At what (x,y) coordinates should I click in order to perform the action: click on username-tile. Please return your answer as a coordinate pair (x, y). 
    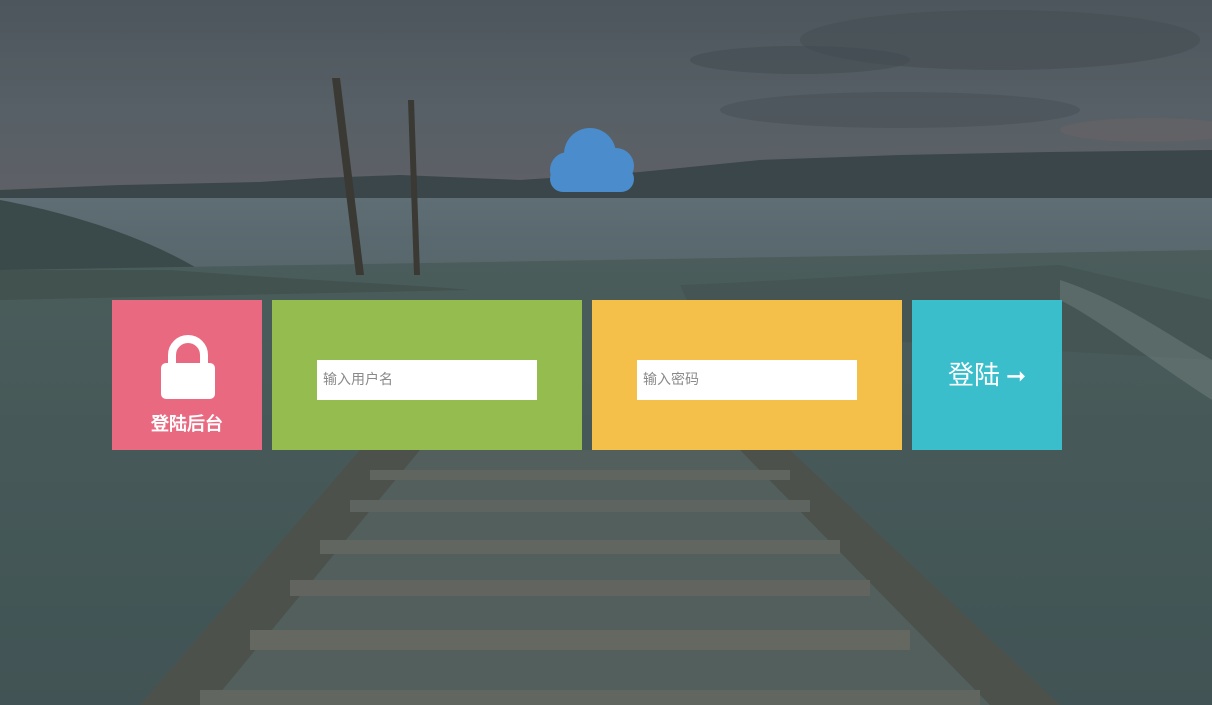
    Looking at the image, I should click on (427, 375).